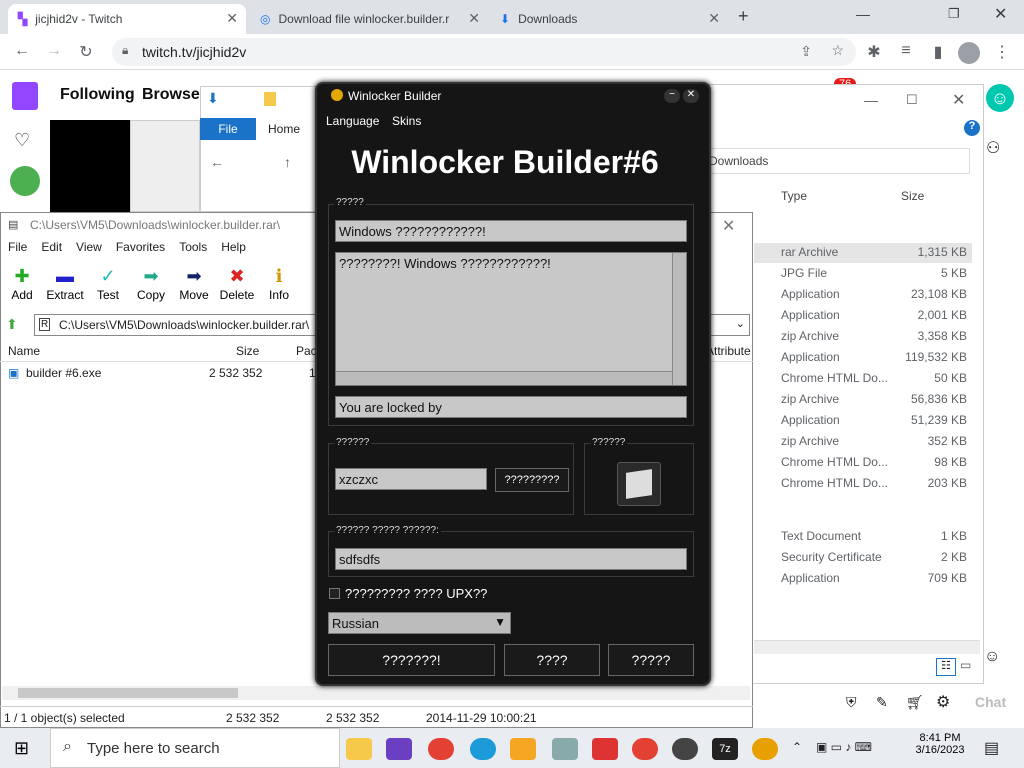 The height and width of the screenshot is (768, 1024). What do you see at coordinates (279, 283) in the screenshot?
I see `info-button: ℹ Info` at bounding box center [279, 283].